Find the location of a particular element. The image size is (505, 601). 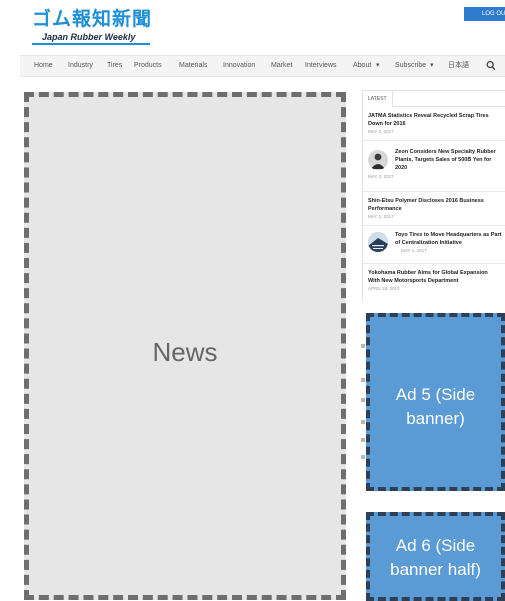

latest-item-title: Toyo Tires to Move Headquarters as Part is located at coordinates (448, 235).